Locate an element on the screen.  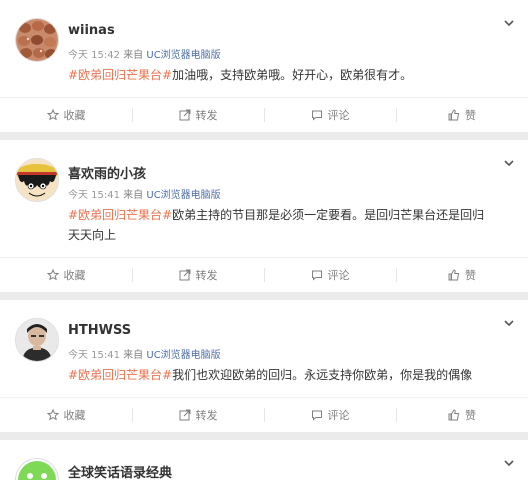
post-meta: 今天 15:42 来自 UC浏览器电脑版 is located at coordinates (144, 53).